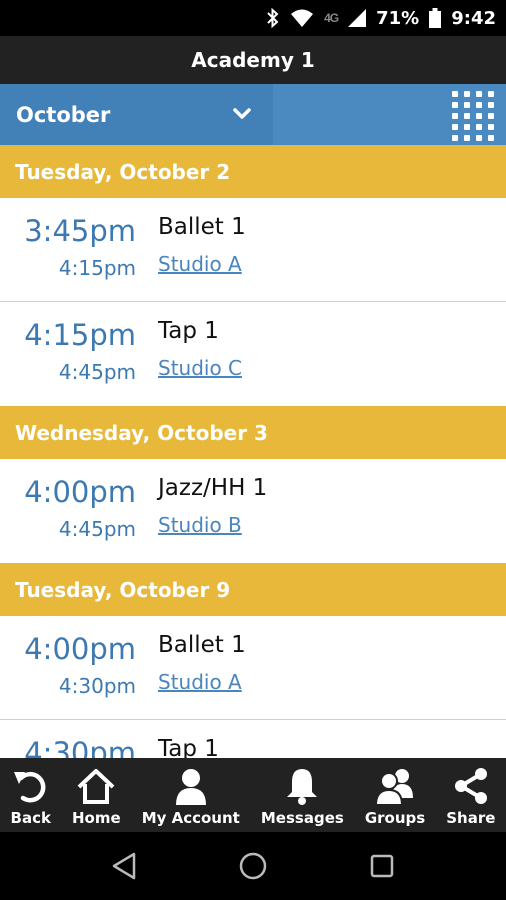 The width and height of the screenshot is (506, 900). I want to click on network-type: 4G, so click(331, 18).